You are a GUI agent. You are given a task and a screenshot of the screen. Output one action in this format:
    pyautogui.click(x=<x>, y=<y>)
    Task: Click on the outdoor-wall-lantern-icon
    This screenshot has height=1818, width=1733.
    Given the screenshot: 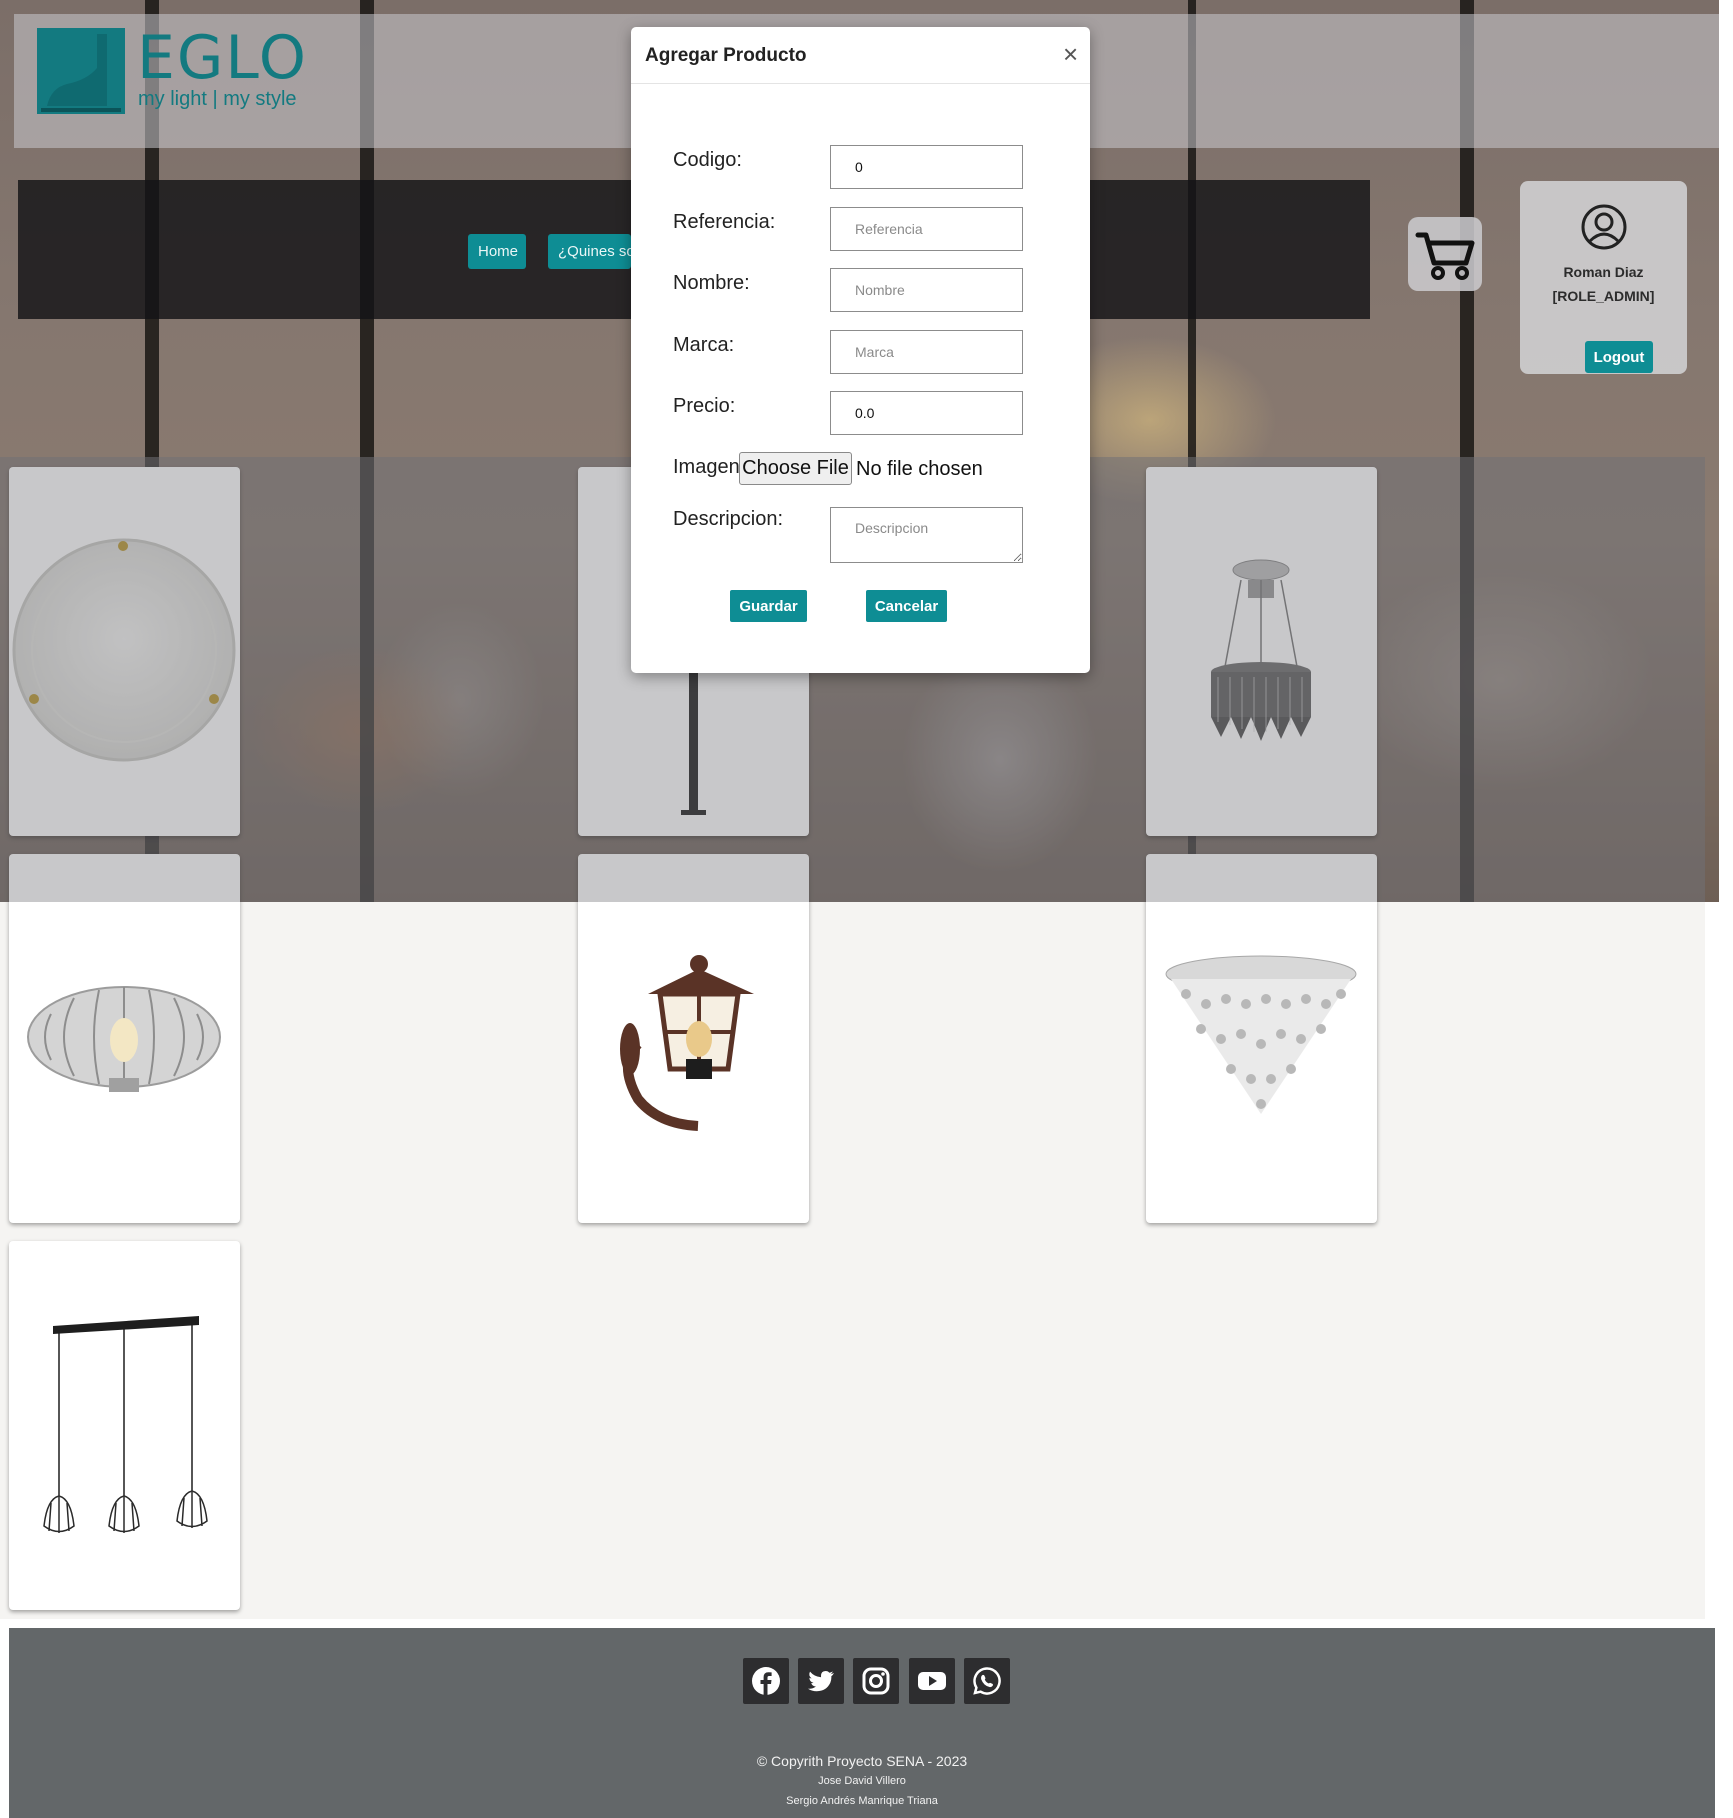 What is the action you would take?
    pyautogui.click(x=687, y=1043)
    